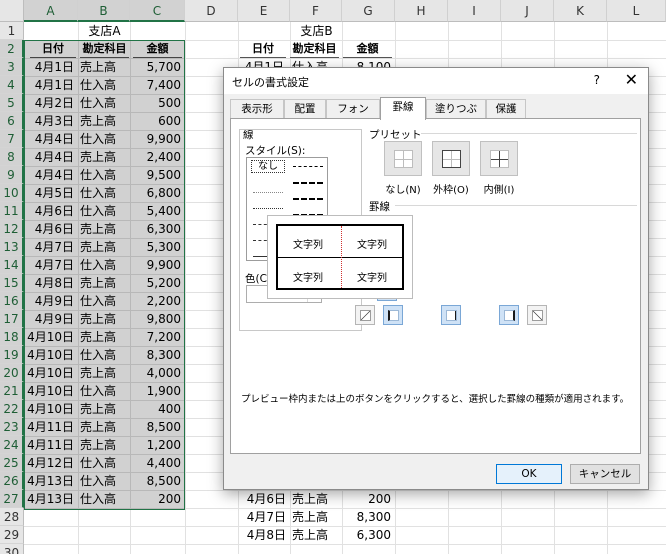 The height and width of the screenshot is (554, 666). Describe the element at coordinates (509, 315) in the screenshot. I see `border-right-button` at that location.